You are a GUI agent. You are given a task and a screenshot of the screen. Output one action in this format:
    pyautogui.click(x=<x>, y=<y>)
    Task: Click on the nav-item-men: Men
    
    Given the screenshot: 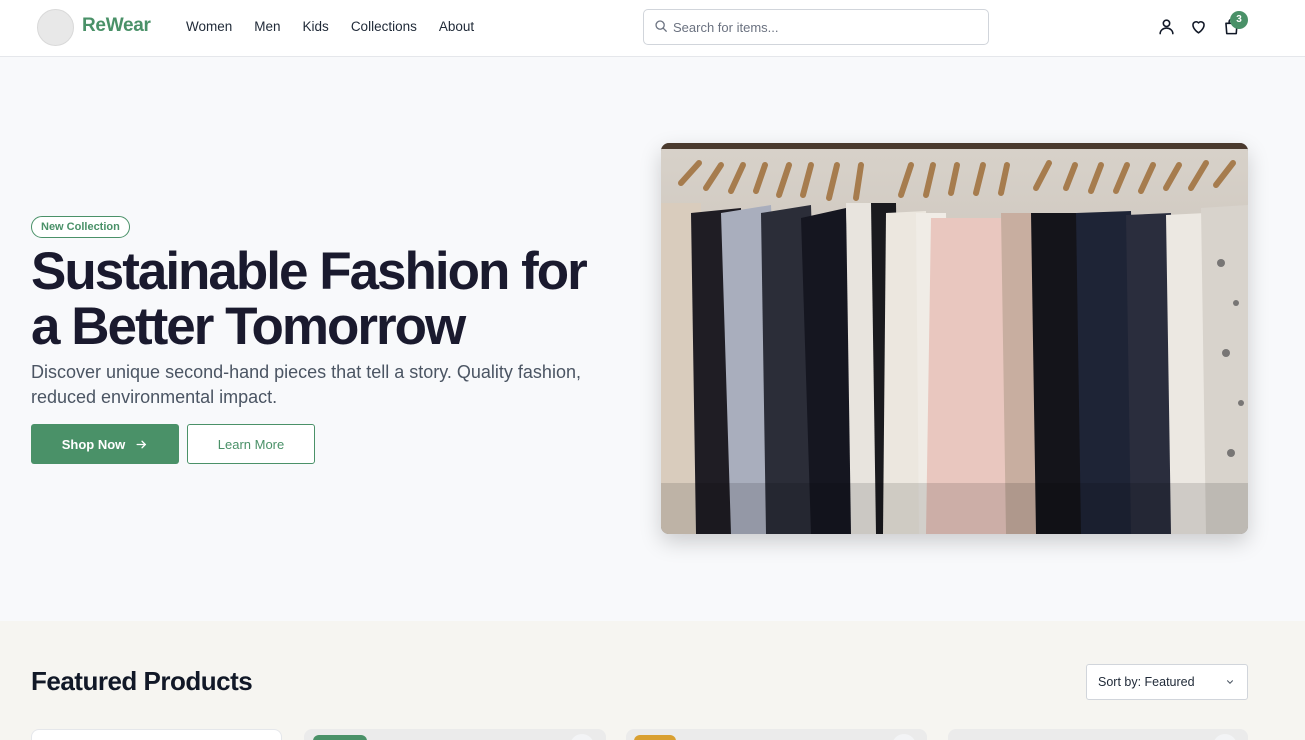 What is the action you would take?
    pyautogui.click(x=267, y=26)
    